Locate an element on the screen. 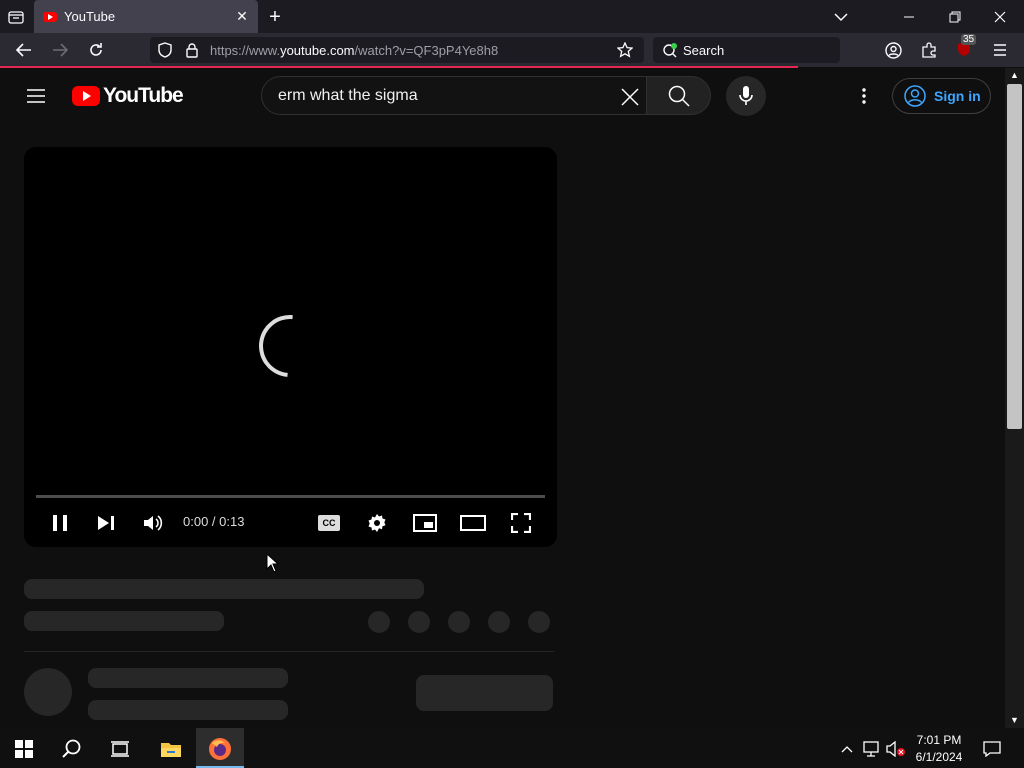 Image resolution: width=1024 pixels, height=768 pixels. theater-mode-button is located at coordinates (473, 523).